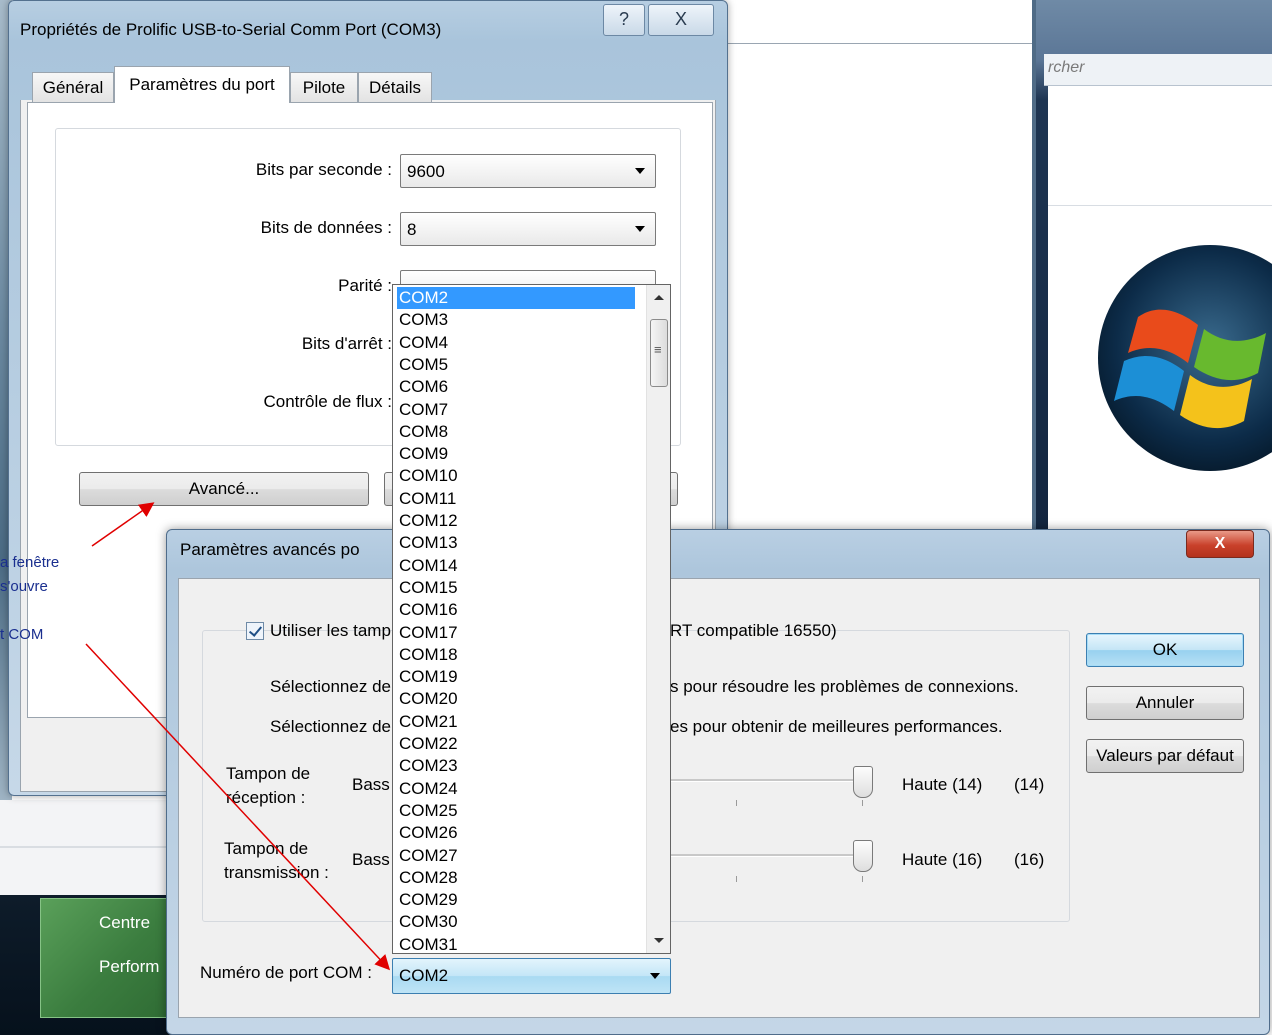 This screenshot has width=1272, height=1035. I want to click on scroll-up-icon, so click(659, 297).